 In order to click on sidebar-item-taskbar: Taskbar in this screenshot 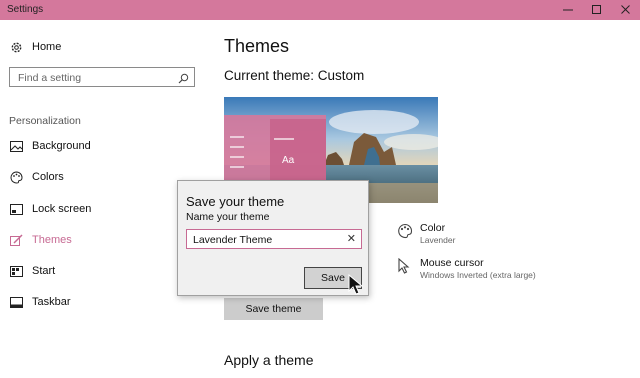, I will do `click(40, 302)`.